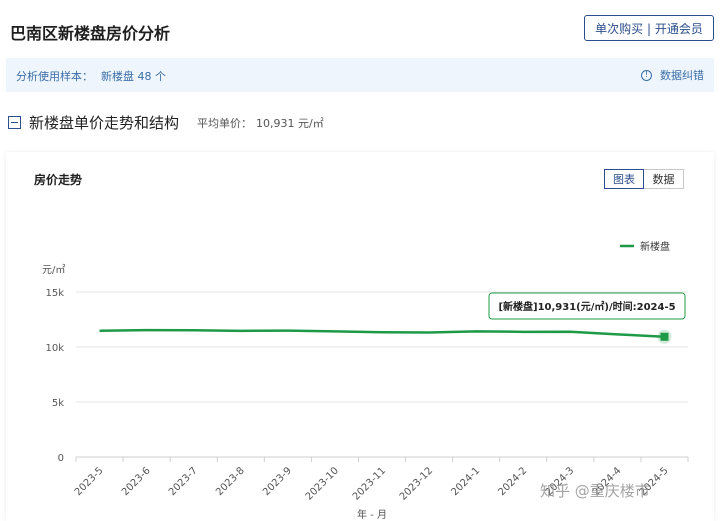 The image size is (720, 521). What do you see at coordinates (416, 483) in the screenshot?
I see `x-tick-label: 2023-12` at bounding box center [416, 483].